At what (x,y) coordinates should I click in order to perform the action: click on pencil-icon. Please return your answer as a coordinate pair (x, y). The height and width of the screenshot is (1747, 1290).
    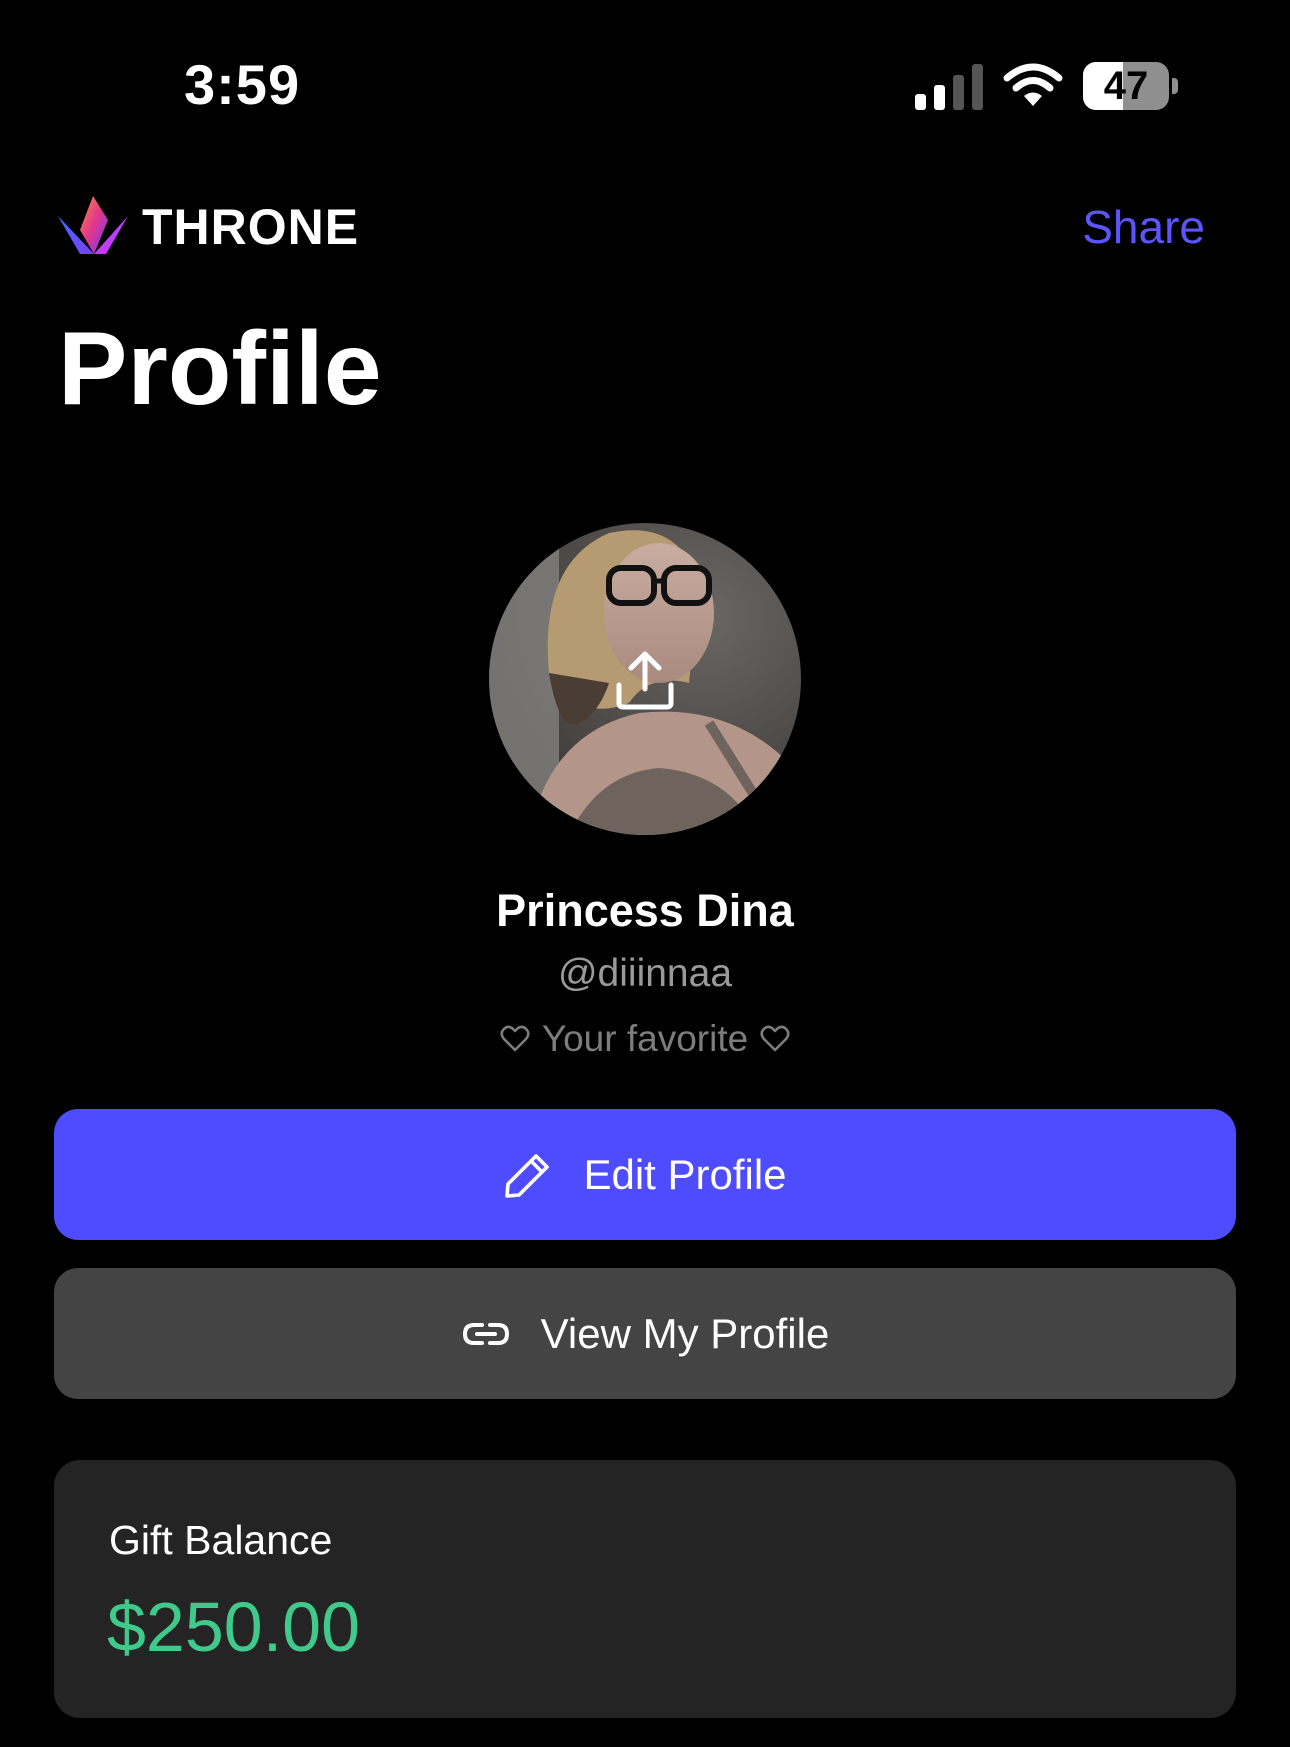
    Looking at the image, I should click on (527, 1175).